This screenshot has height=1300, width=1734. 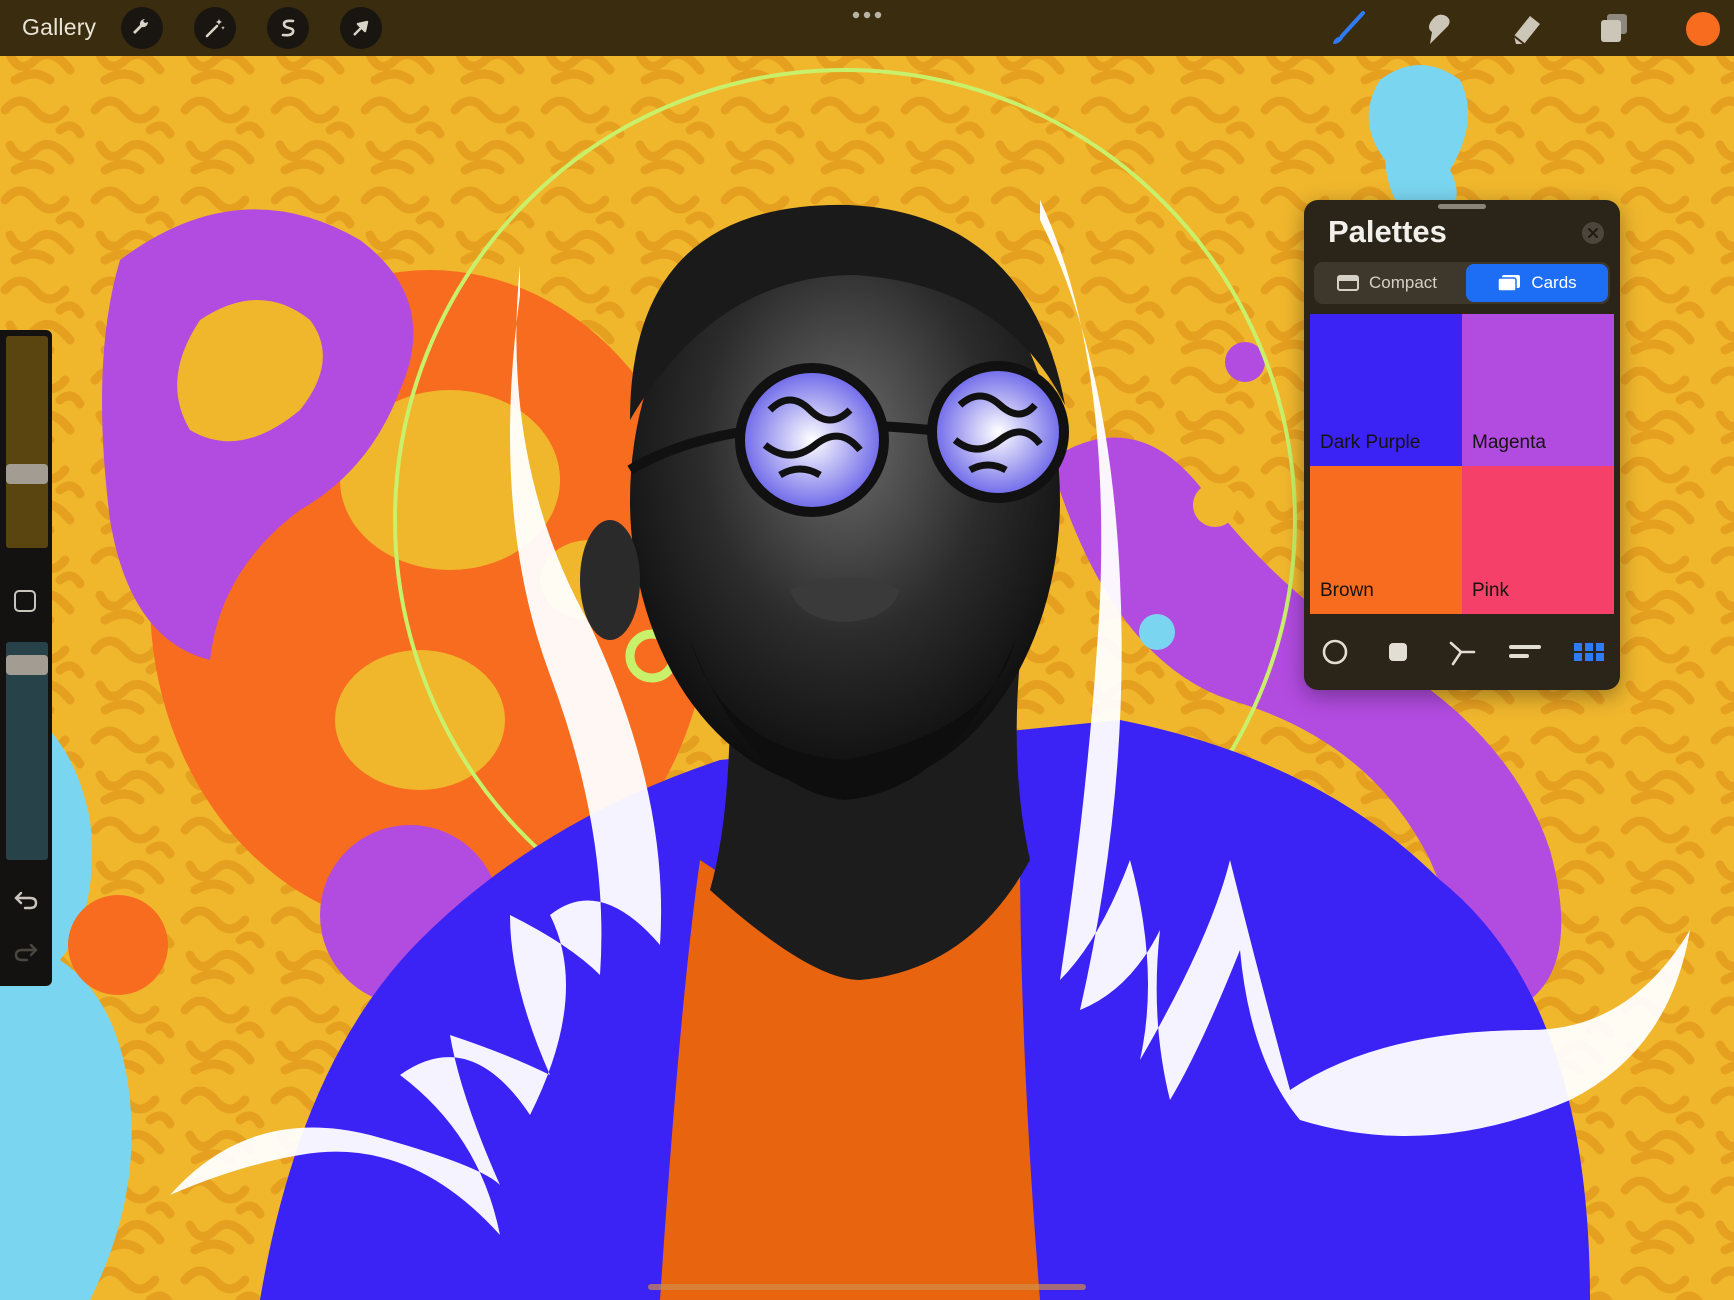 I want to click on close-button, so click(x=1593, y=233).